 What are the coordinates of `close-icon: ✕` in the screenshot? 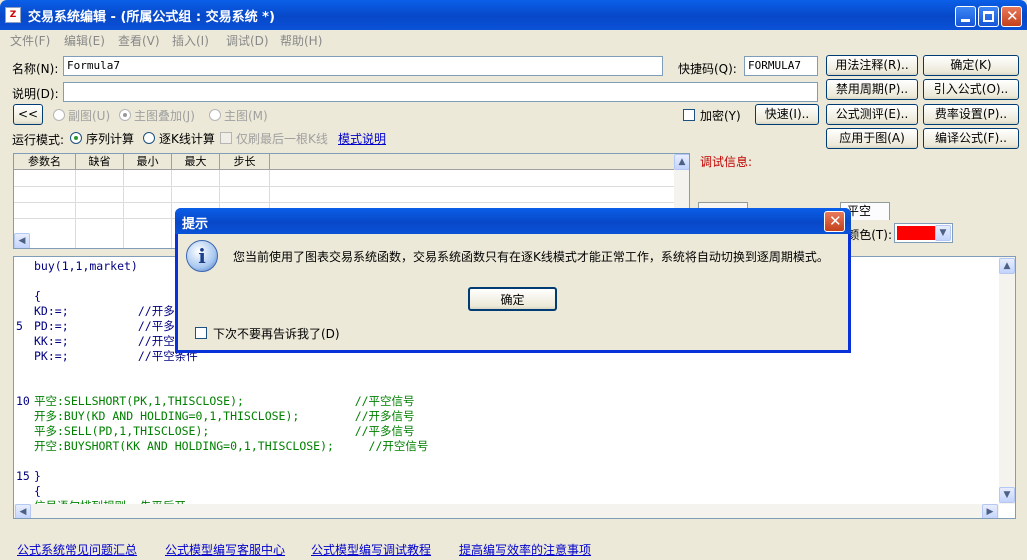 It's located at (835, 221).